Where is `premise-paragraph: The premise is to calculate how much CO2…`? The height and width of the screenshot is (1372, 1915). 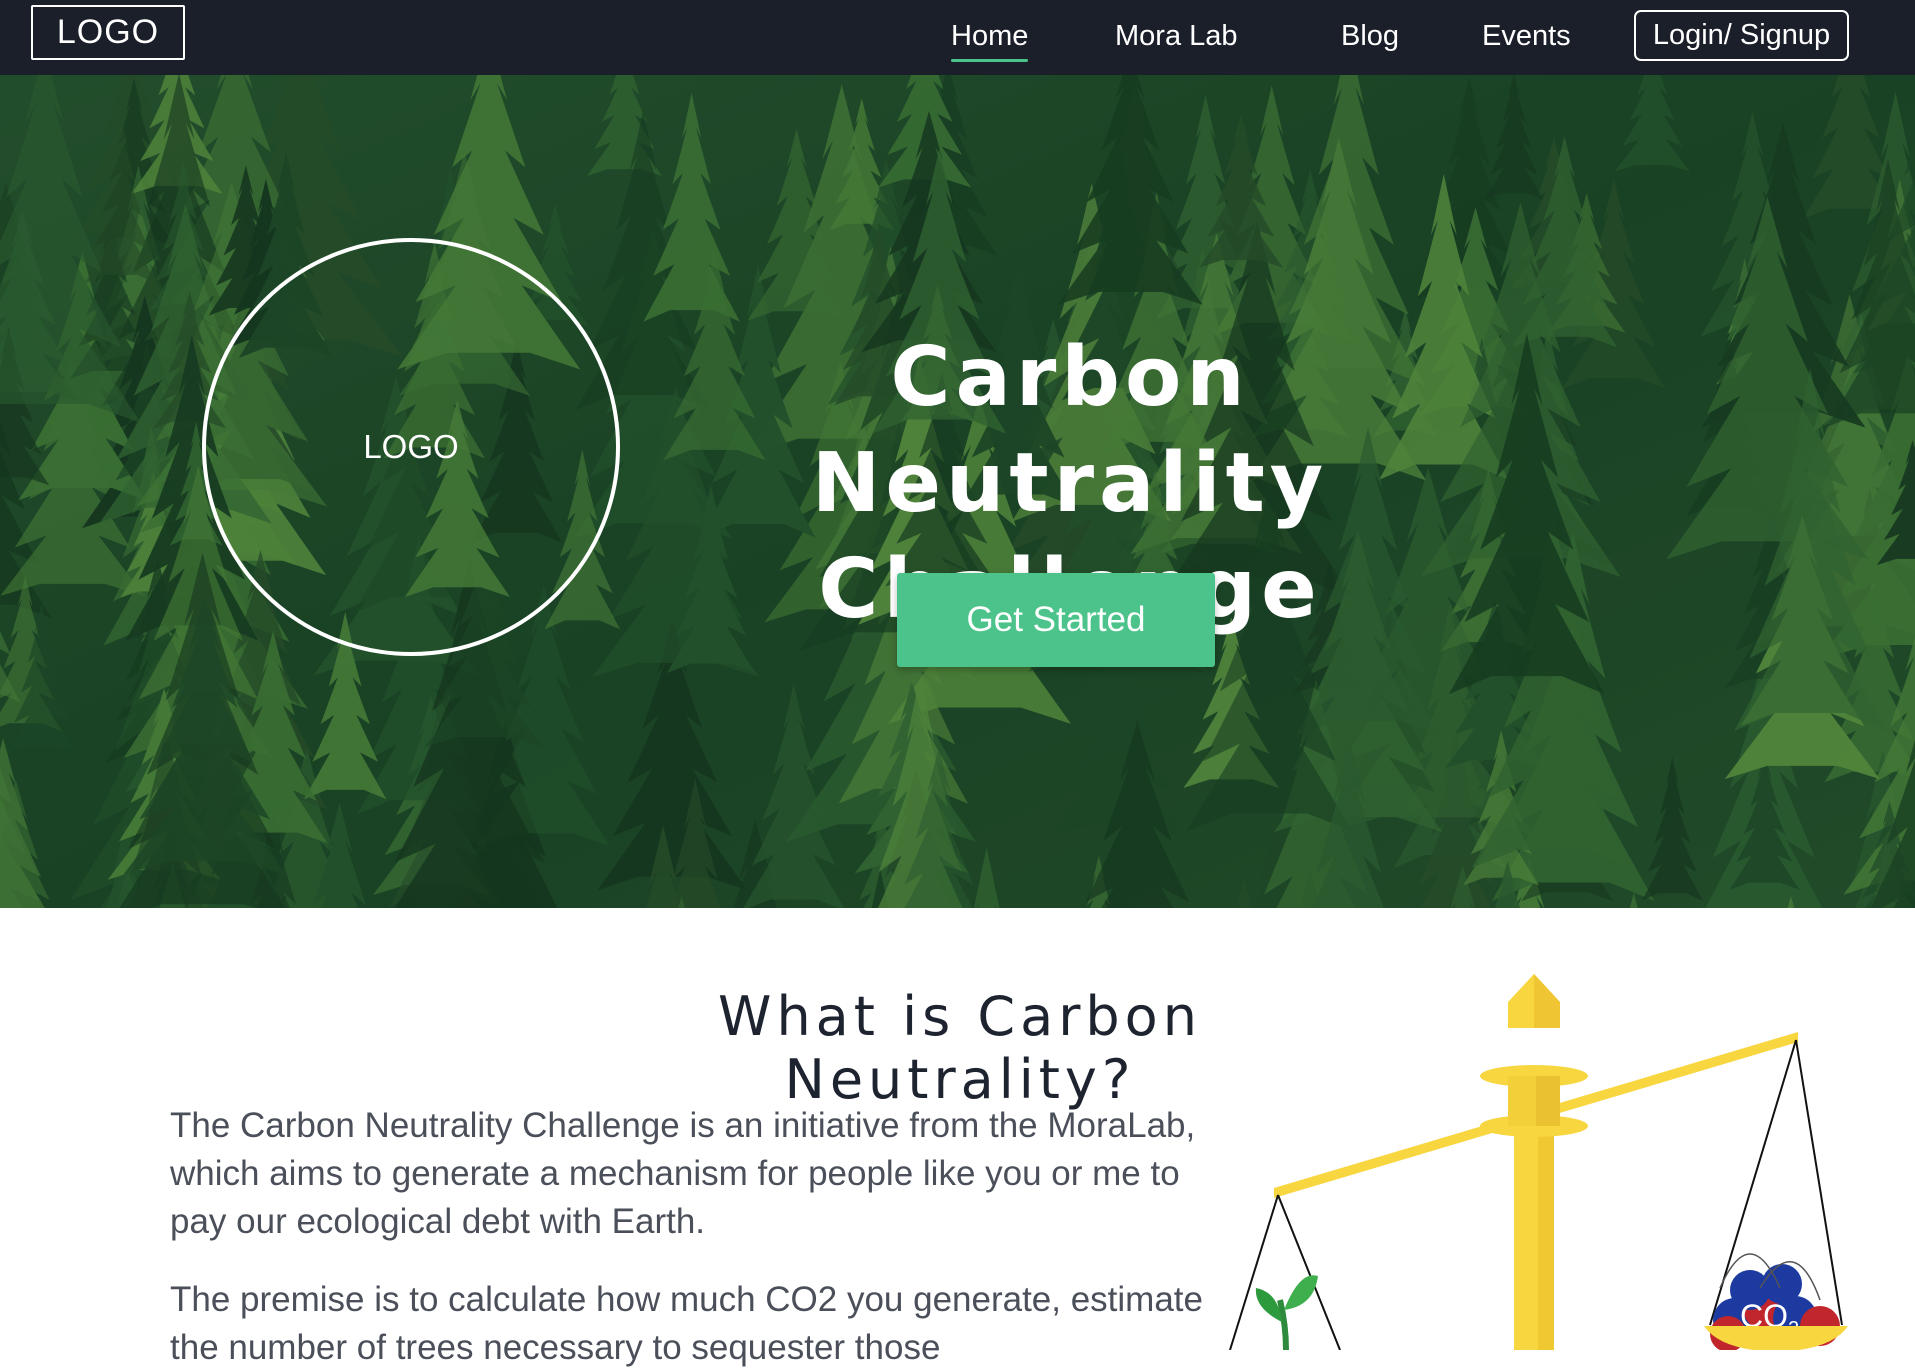
premise-paragraph: The premise is to calculate how much CO2… is located at coordinates (686, 1323).